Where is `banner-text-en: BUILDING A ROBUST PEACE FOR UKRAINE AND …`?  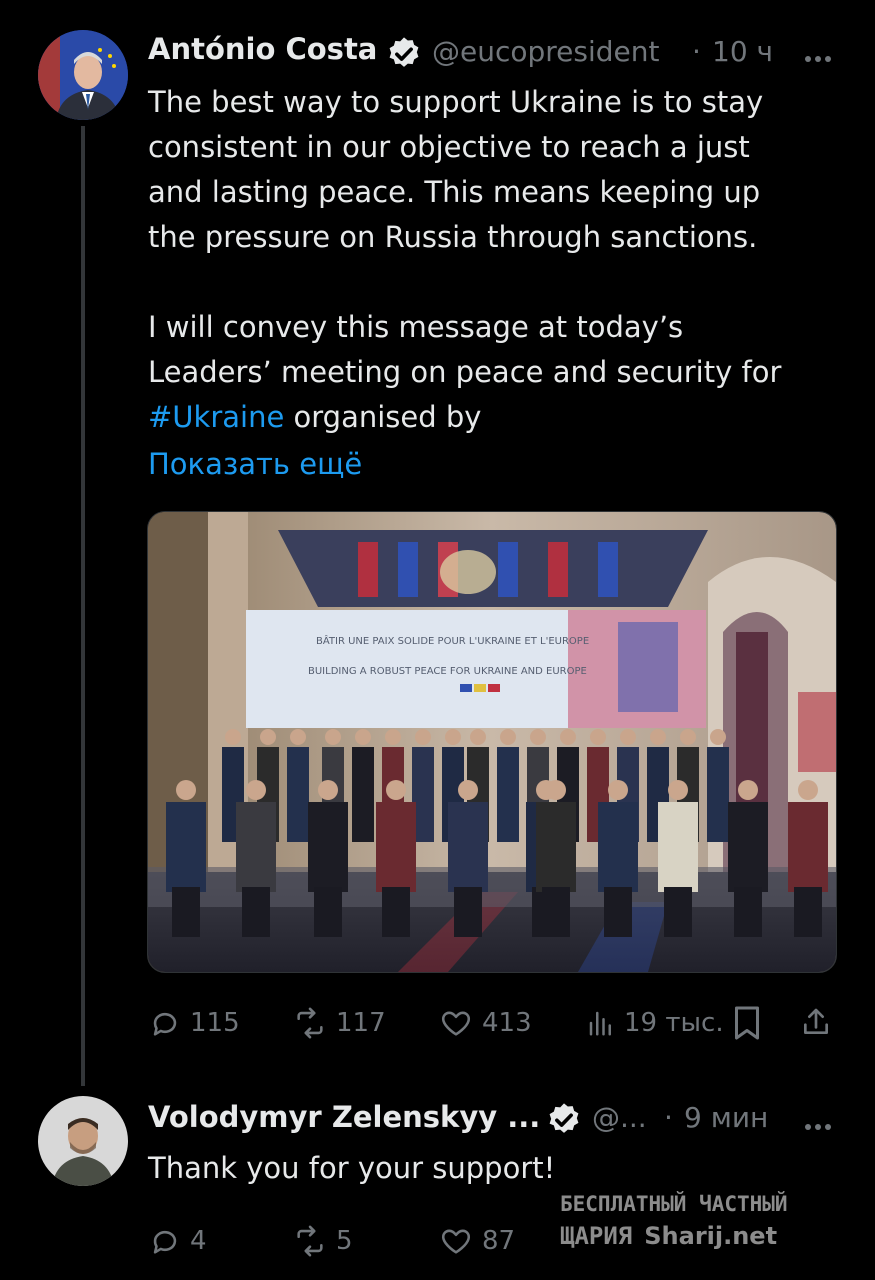 banner-text-en: BUILDING A ROBUST PEACE FOR UKRAINE AND … is located at coordinates (447, 671).